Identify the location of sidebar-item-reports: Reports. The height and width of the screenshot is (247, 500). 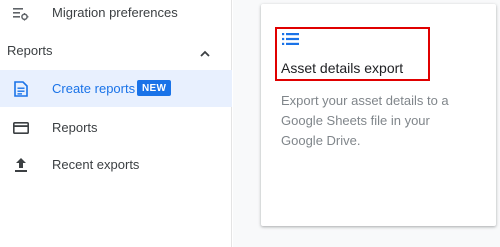
(116, 127).